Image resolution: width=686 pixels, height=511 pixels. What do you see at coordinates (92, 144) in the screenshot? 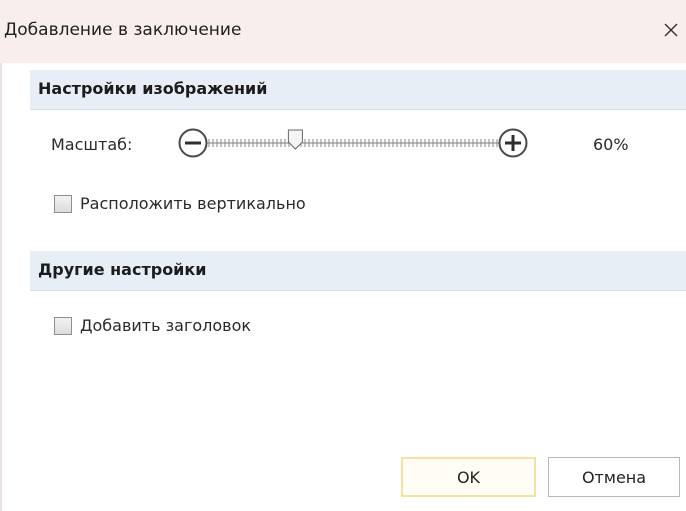
I see `scale-label: Масштаб:` at bounding box center [92, 144].